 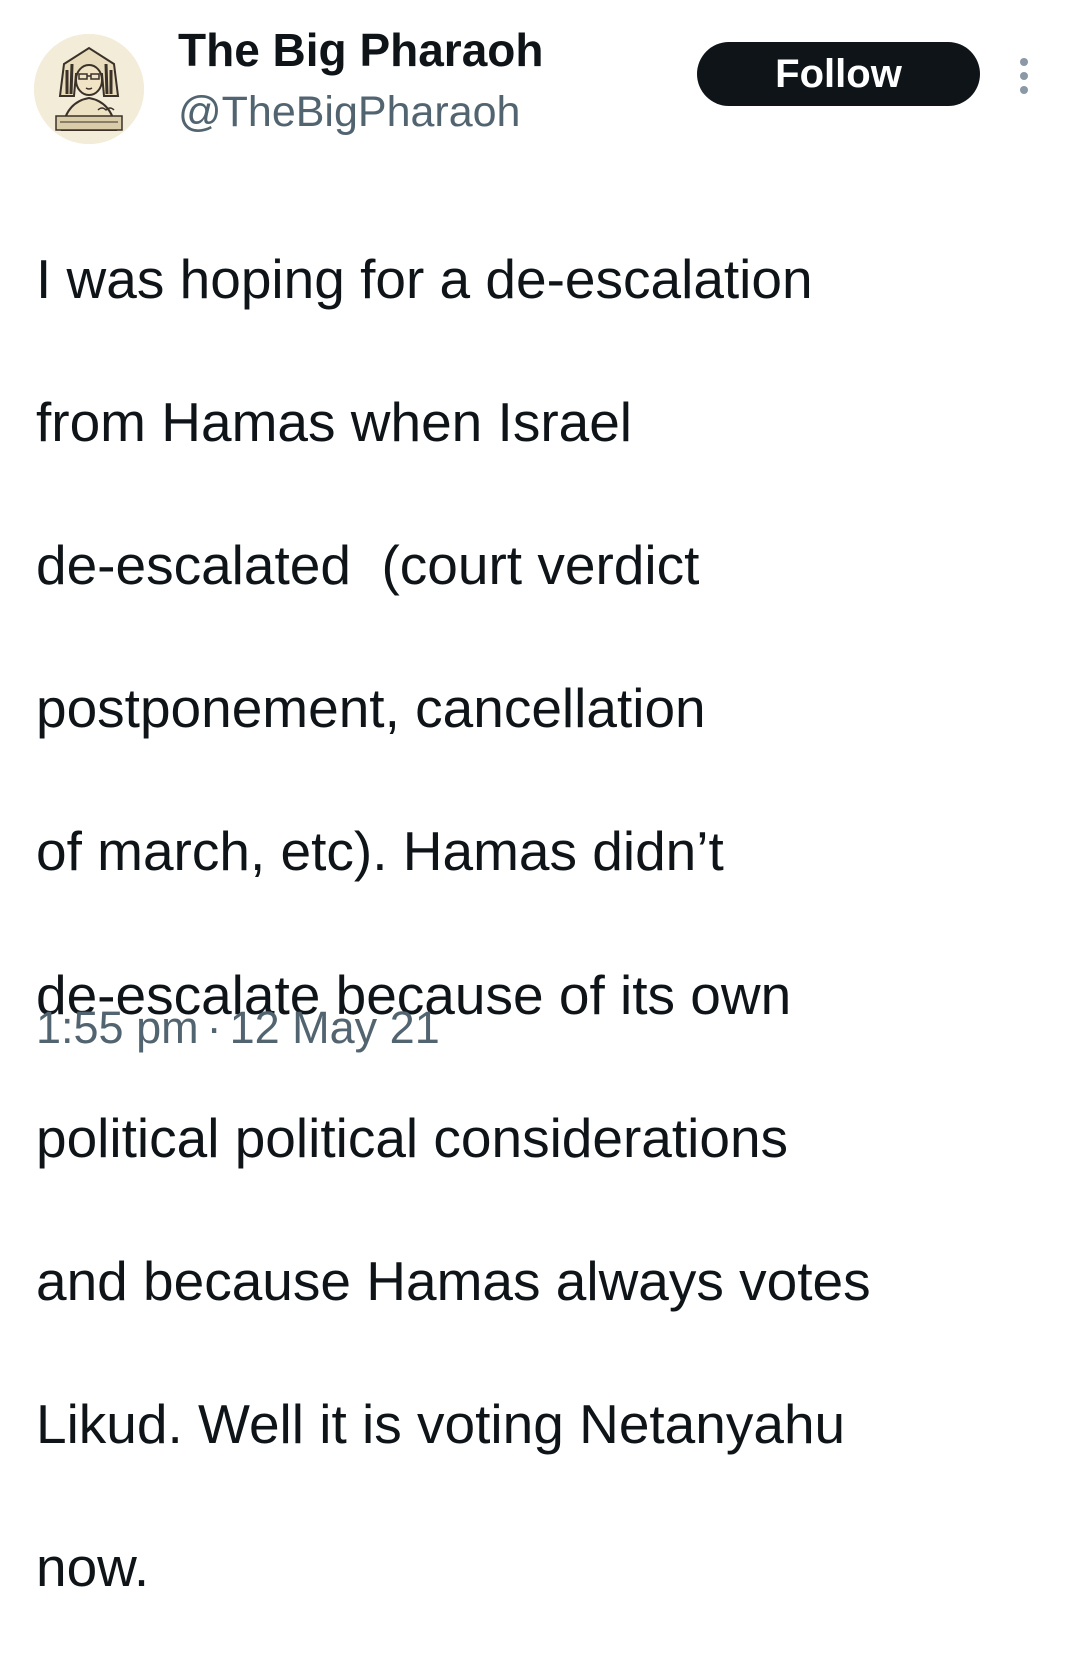 What do you see at coordinates (371, 708) in the screenshot?
I see `tweet-text-line: postponement, cancellation` at bounding box center [371, 708].